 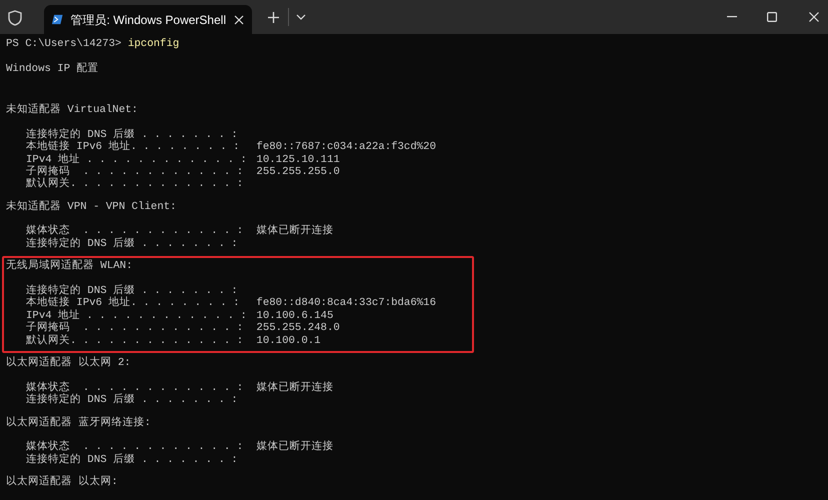 What do you see at coordinates (814, 17) in the screenshot?
I see `close-icon` at bounding box center [814, 17].